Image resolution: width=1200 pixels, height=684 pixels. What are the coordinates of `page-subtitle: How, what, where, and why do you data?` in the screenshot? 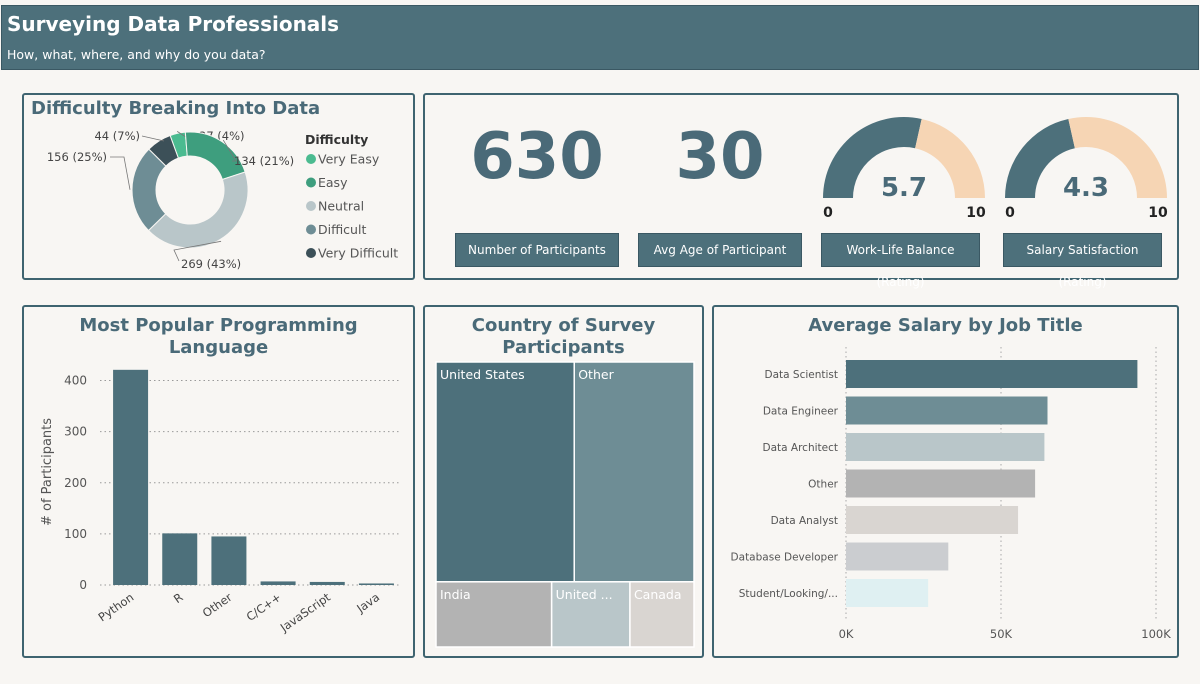 It's located at (136, 54).